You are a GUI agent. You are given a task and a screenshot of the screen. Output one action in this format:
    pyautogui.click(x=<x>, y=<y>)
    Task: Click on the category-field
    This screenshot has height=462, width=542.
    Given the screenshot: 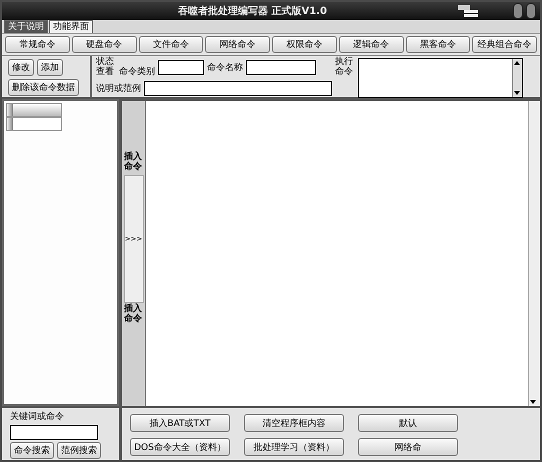 What is the action you would take?
    pyautogui.click(x=181, y=68)
    